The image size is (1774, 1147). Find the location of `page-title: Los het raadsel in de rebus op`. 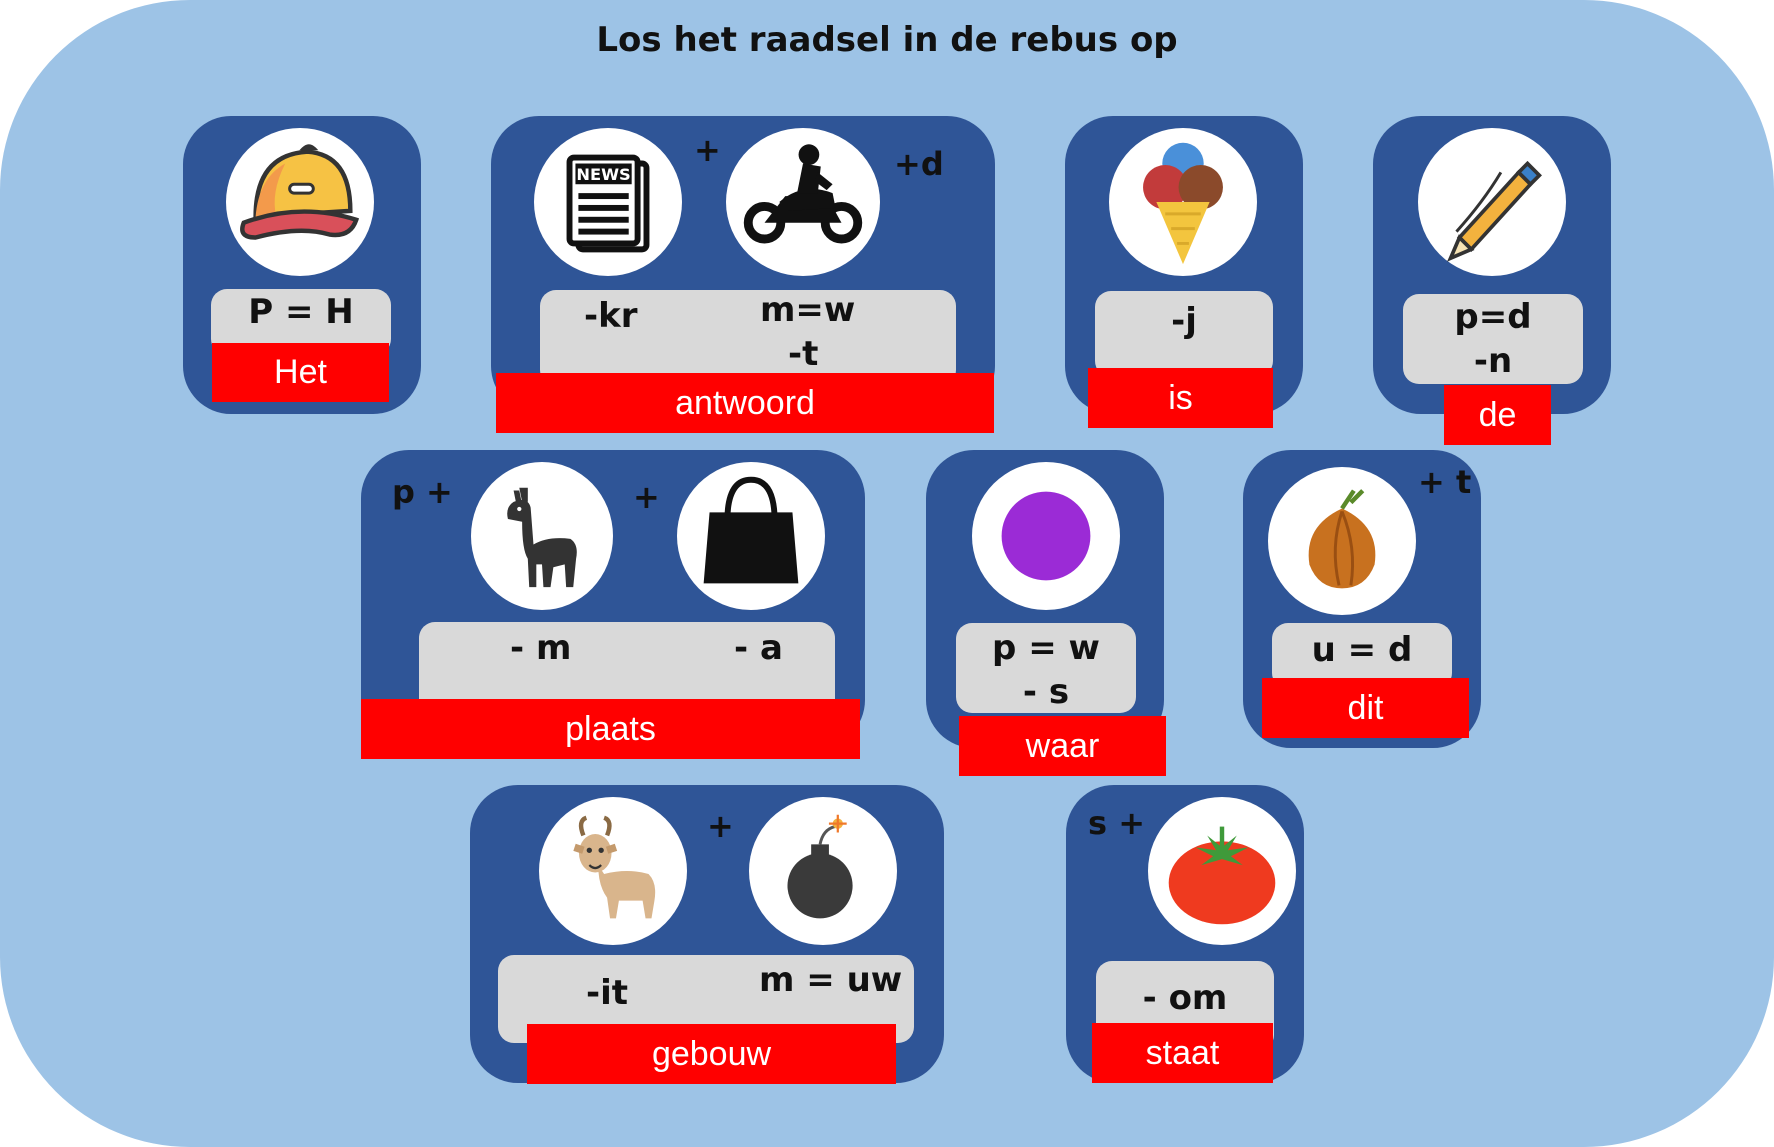

page-title: Los het raadsel in de rebus op is located at coordinates (887, 40).